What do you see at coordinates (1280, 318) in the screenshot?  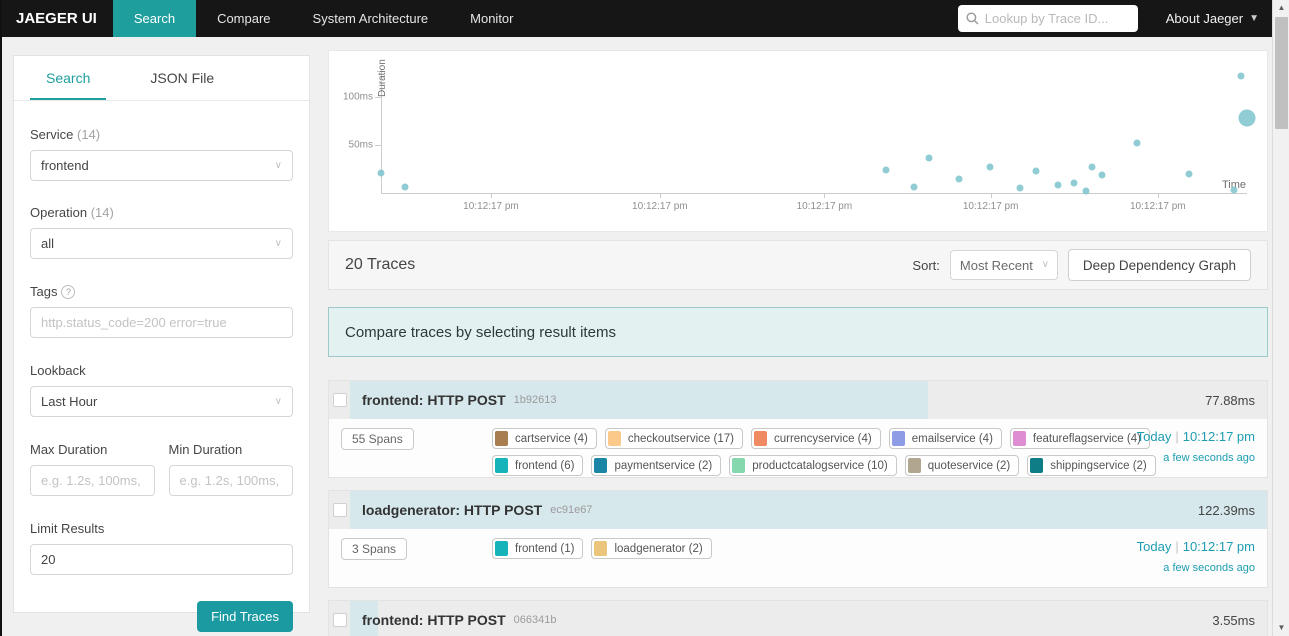 I see `vertical-scrollbar: ▲ ▼` at bounding box center [1280, 318].